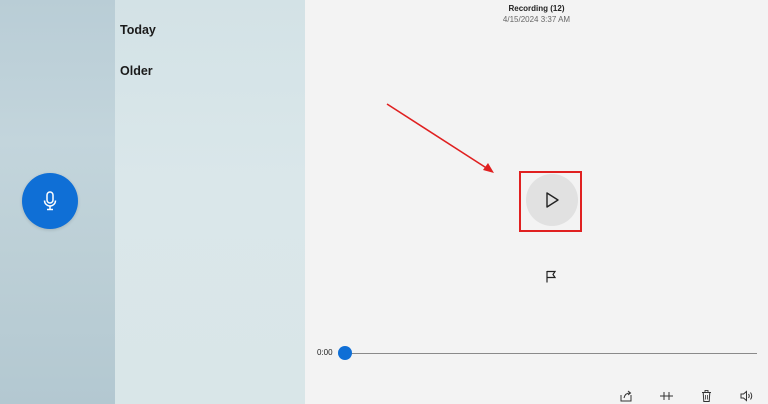 The width and height of the screenshot is (768, 404). I want to click on play-icon, so click(552, 200).